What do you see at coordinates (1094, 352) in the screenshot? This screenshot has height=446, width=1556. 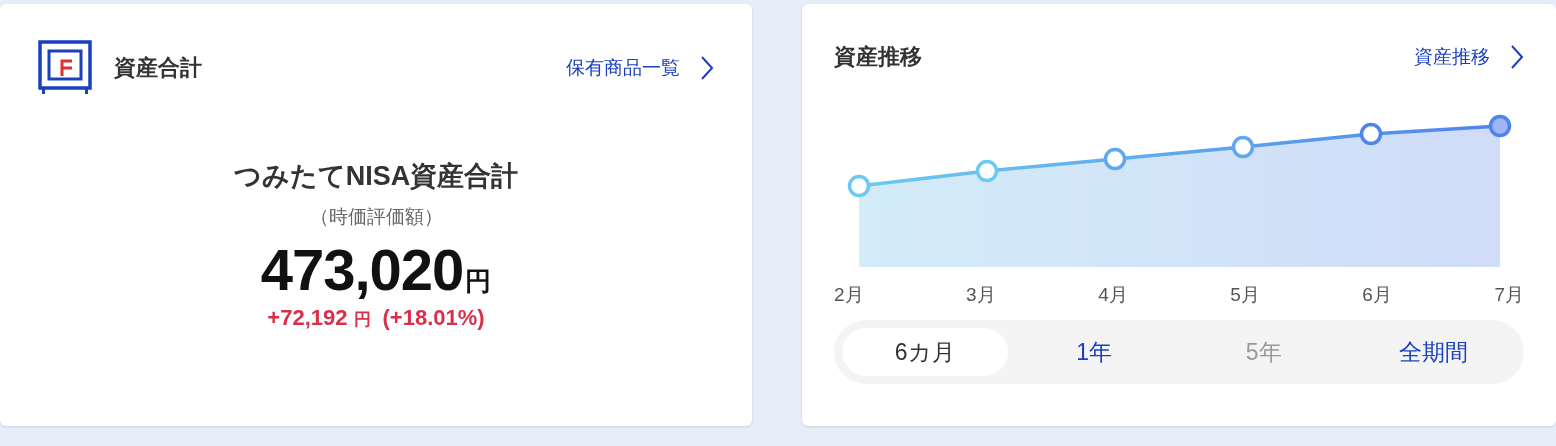 I see `period-tab: 1年` at bounding box center [1094, 352].